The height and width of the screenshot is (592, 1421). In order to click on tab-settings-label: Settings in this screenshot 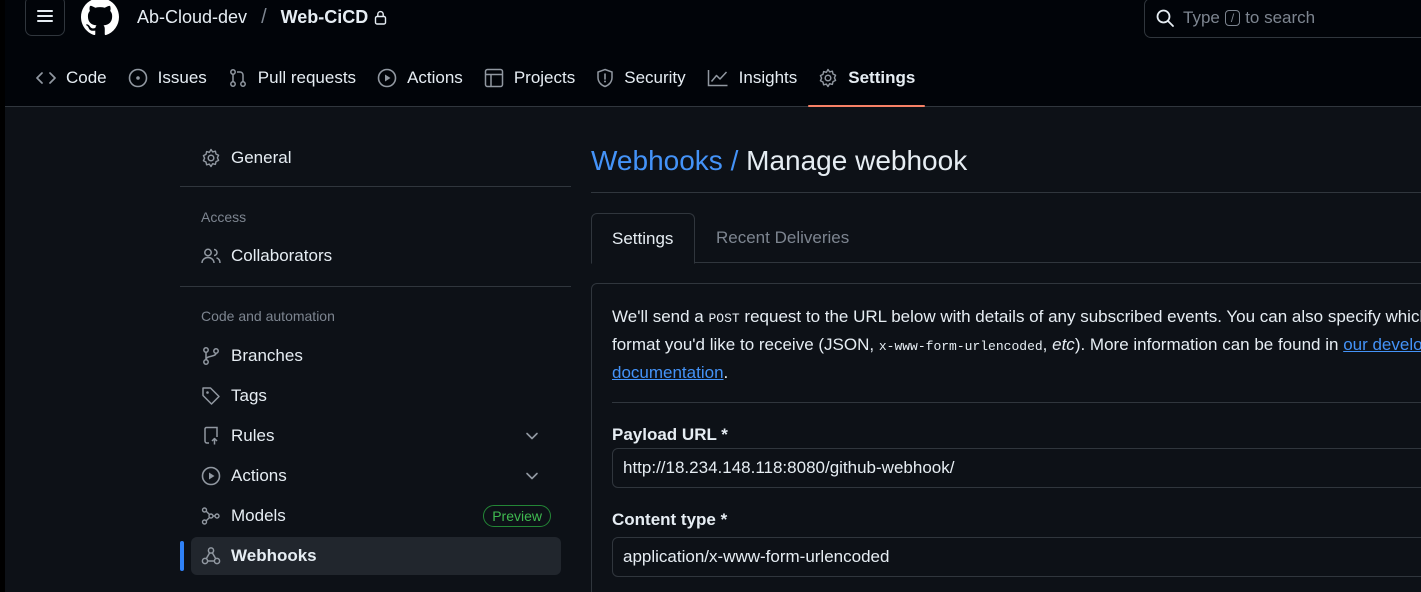, I will do `click(882, 77)`.